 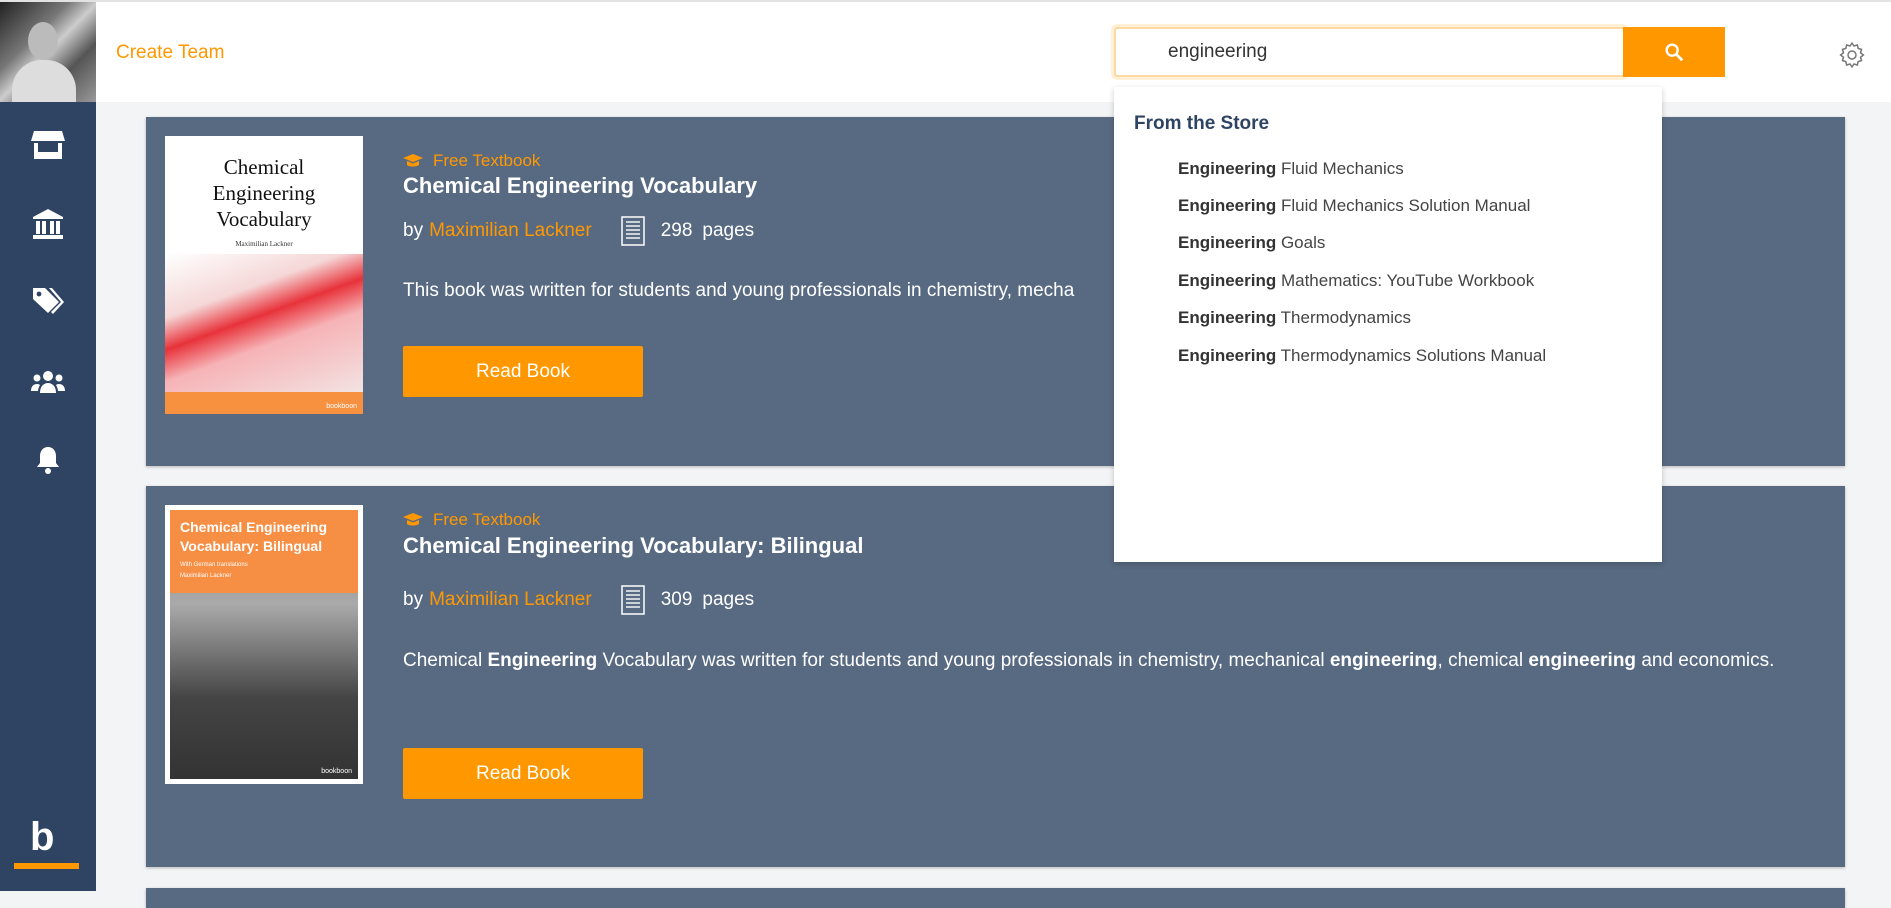 I want to click on suggestion-rest: Fluid Mechanics, so click(x=1340, y=168).